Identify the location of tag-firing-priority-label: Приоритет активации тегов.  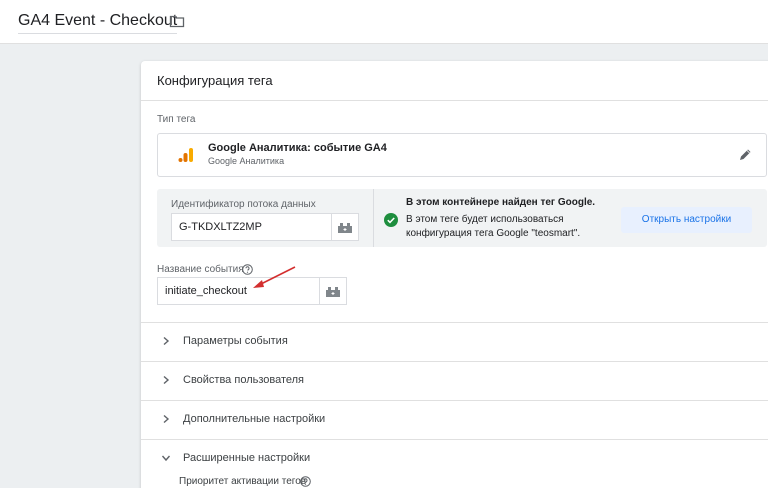
(243, 481).